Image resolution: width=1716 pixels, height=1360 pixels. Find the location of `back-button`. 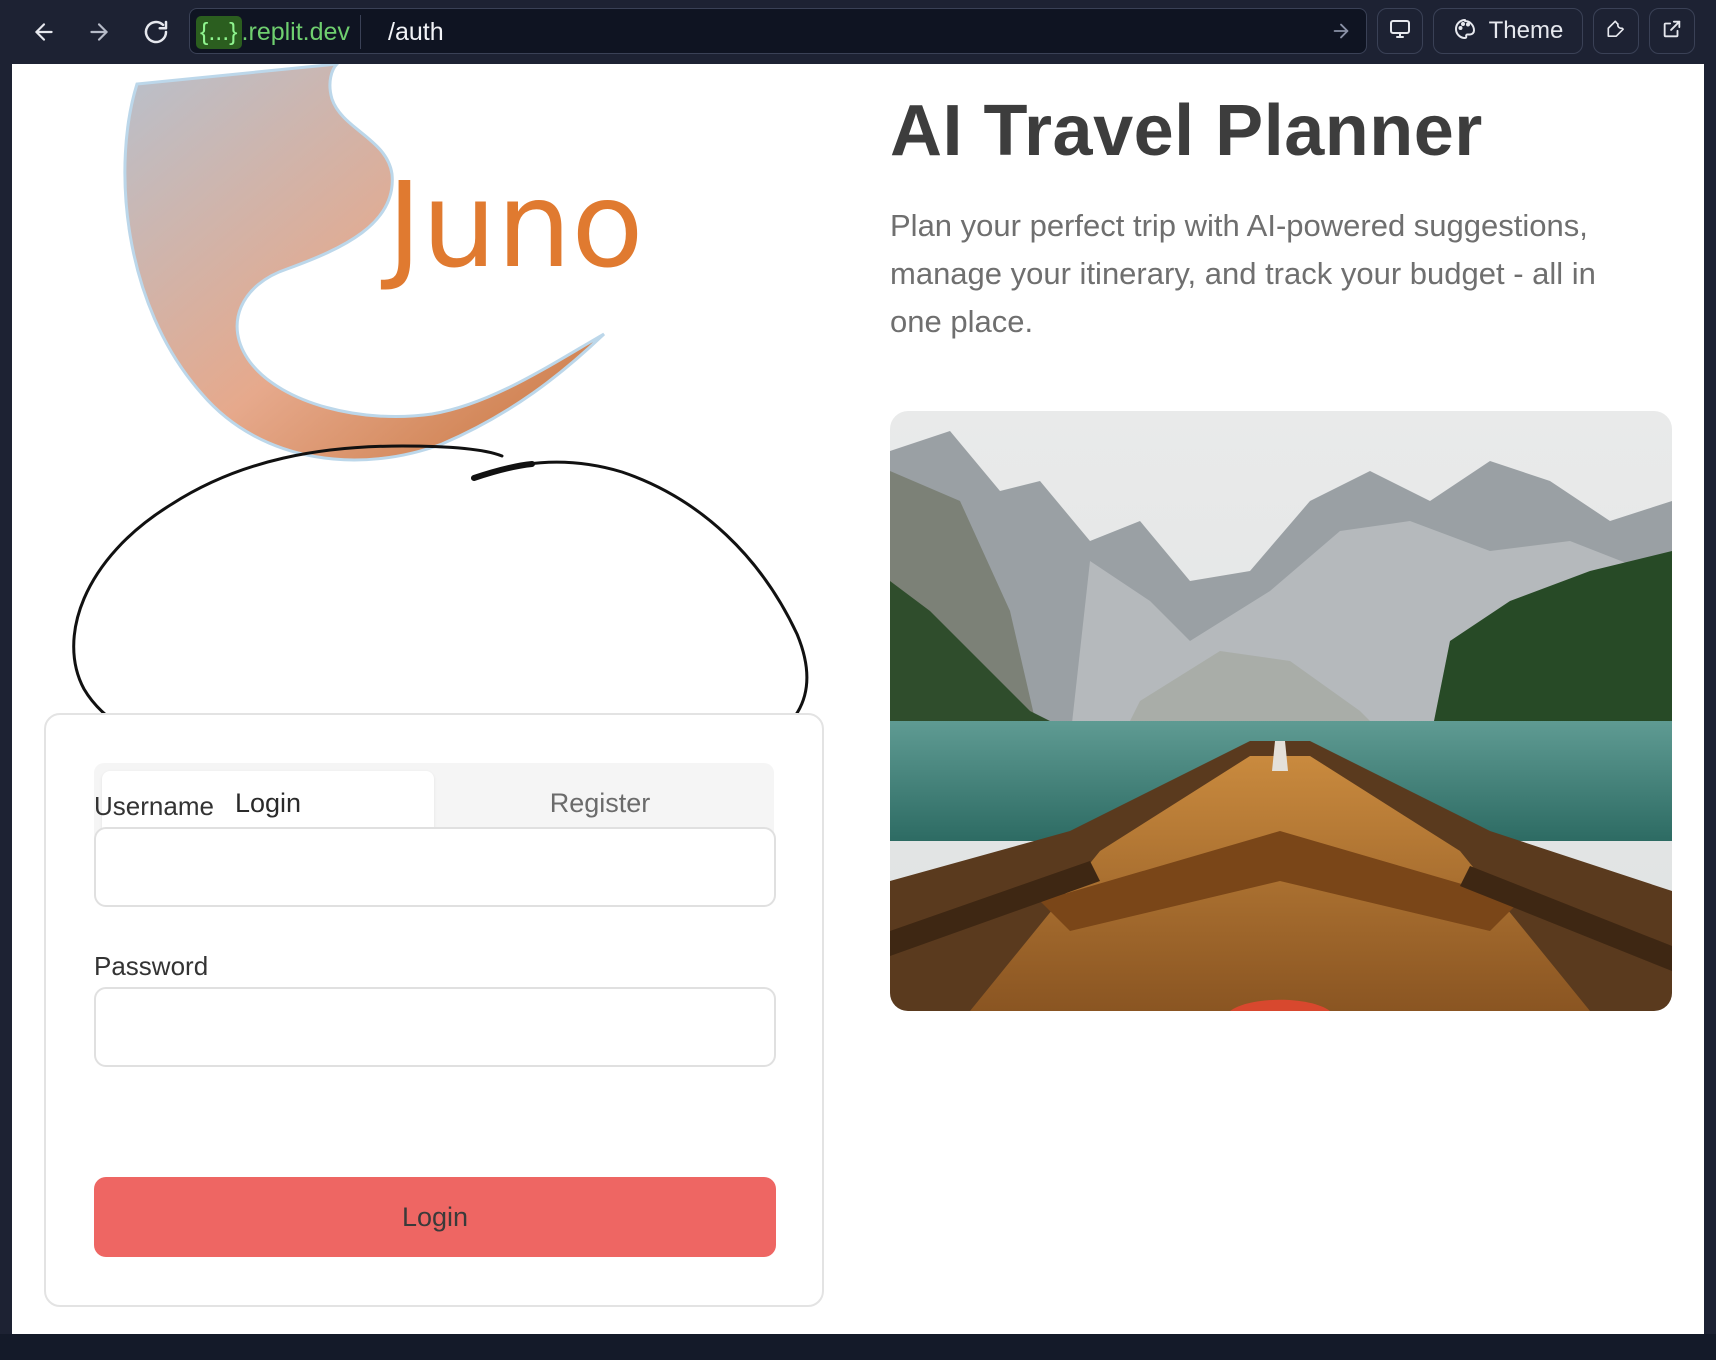

back-button is located at coordinates (44, 32).